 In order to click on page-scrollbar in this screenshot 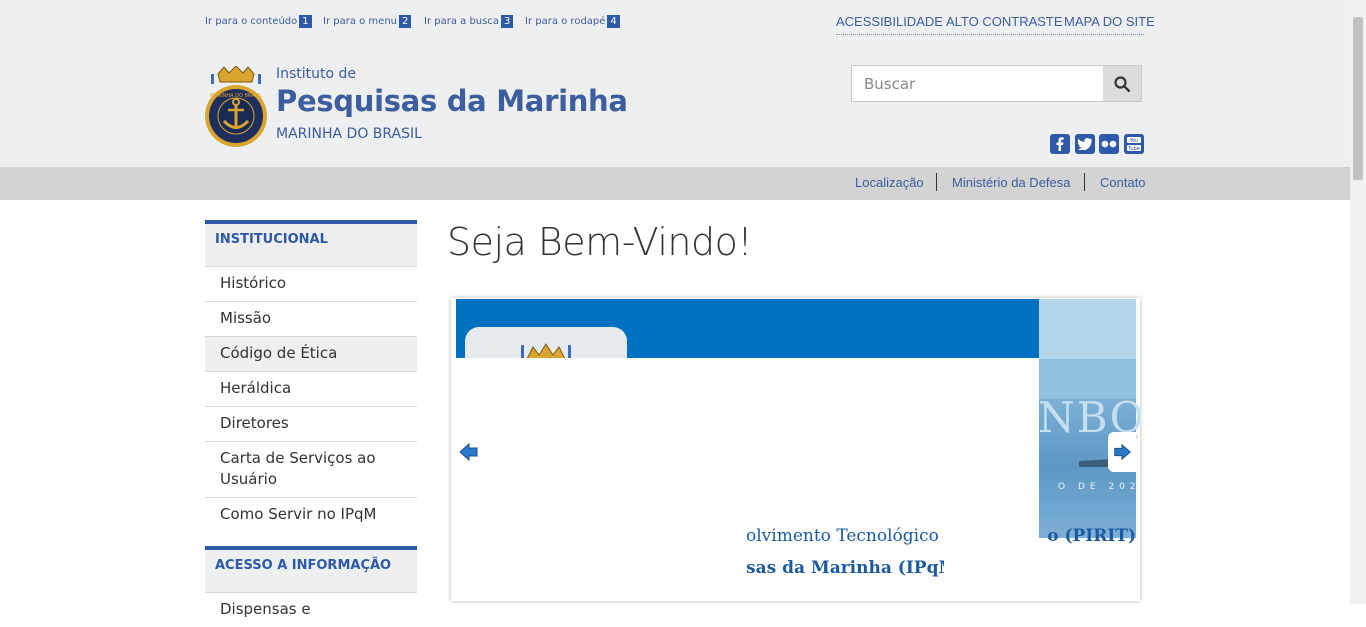, I will do `click(1358, 302)`.